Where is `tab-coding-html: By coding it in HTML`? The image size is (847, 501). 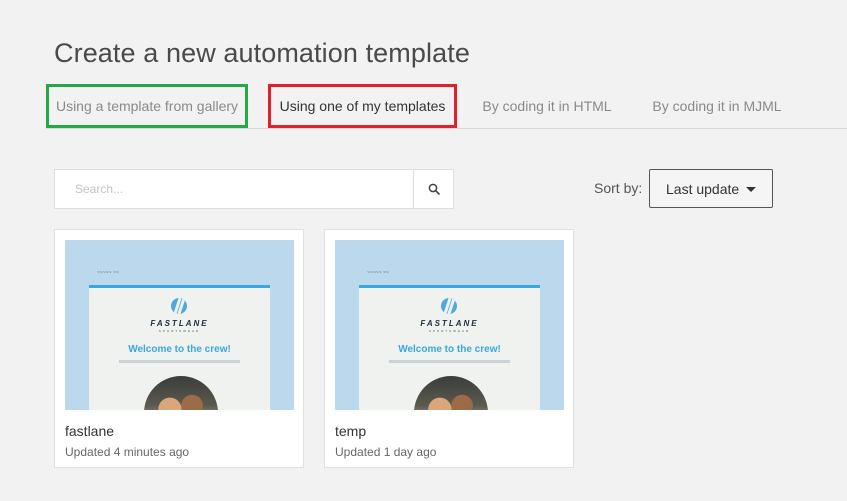 tab-coding-html: By coding it in HTML is located at coordinates (547, 106).